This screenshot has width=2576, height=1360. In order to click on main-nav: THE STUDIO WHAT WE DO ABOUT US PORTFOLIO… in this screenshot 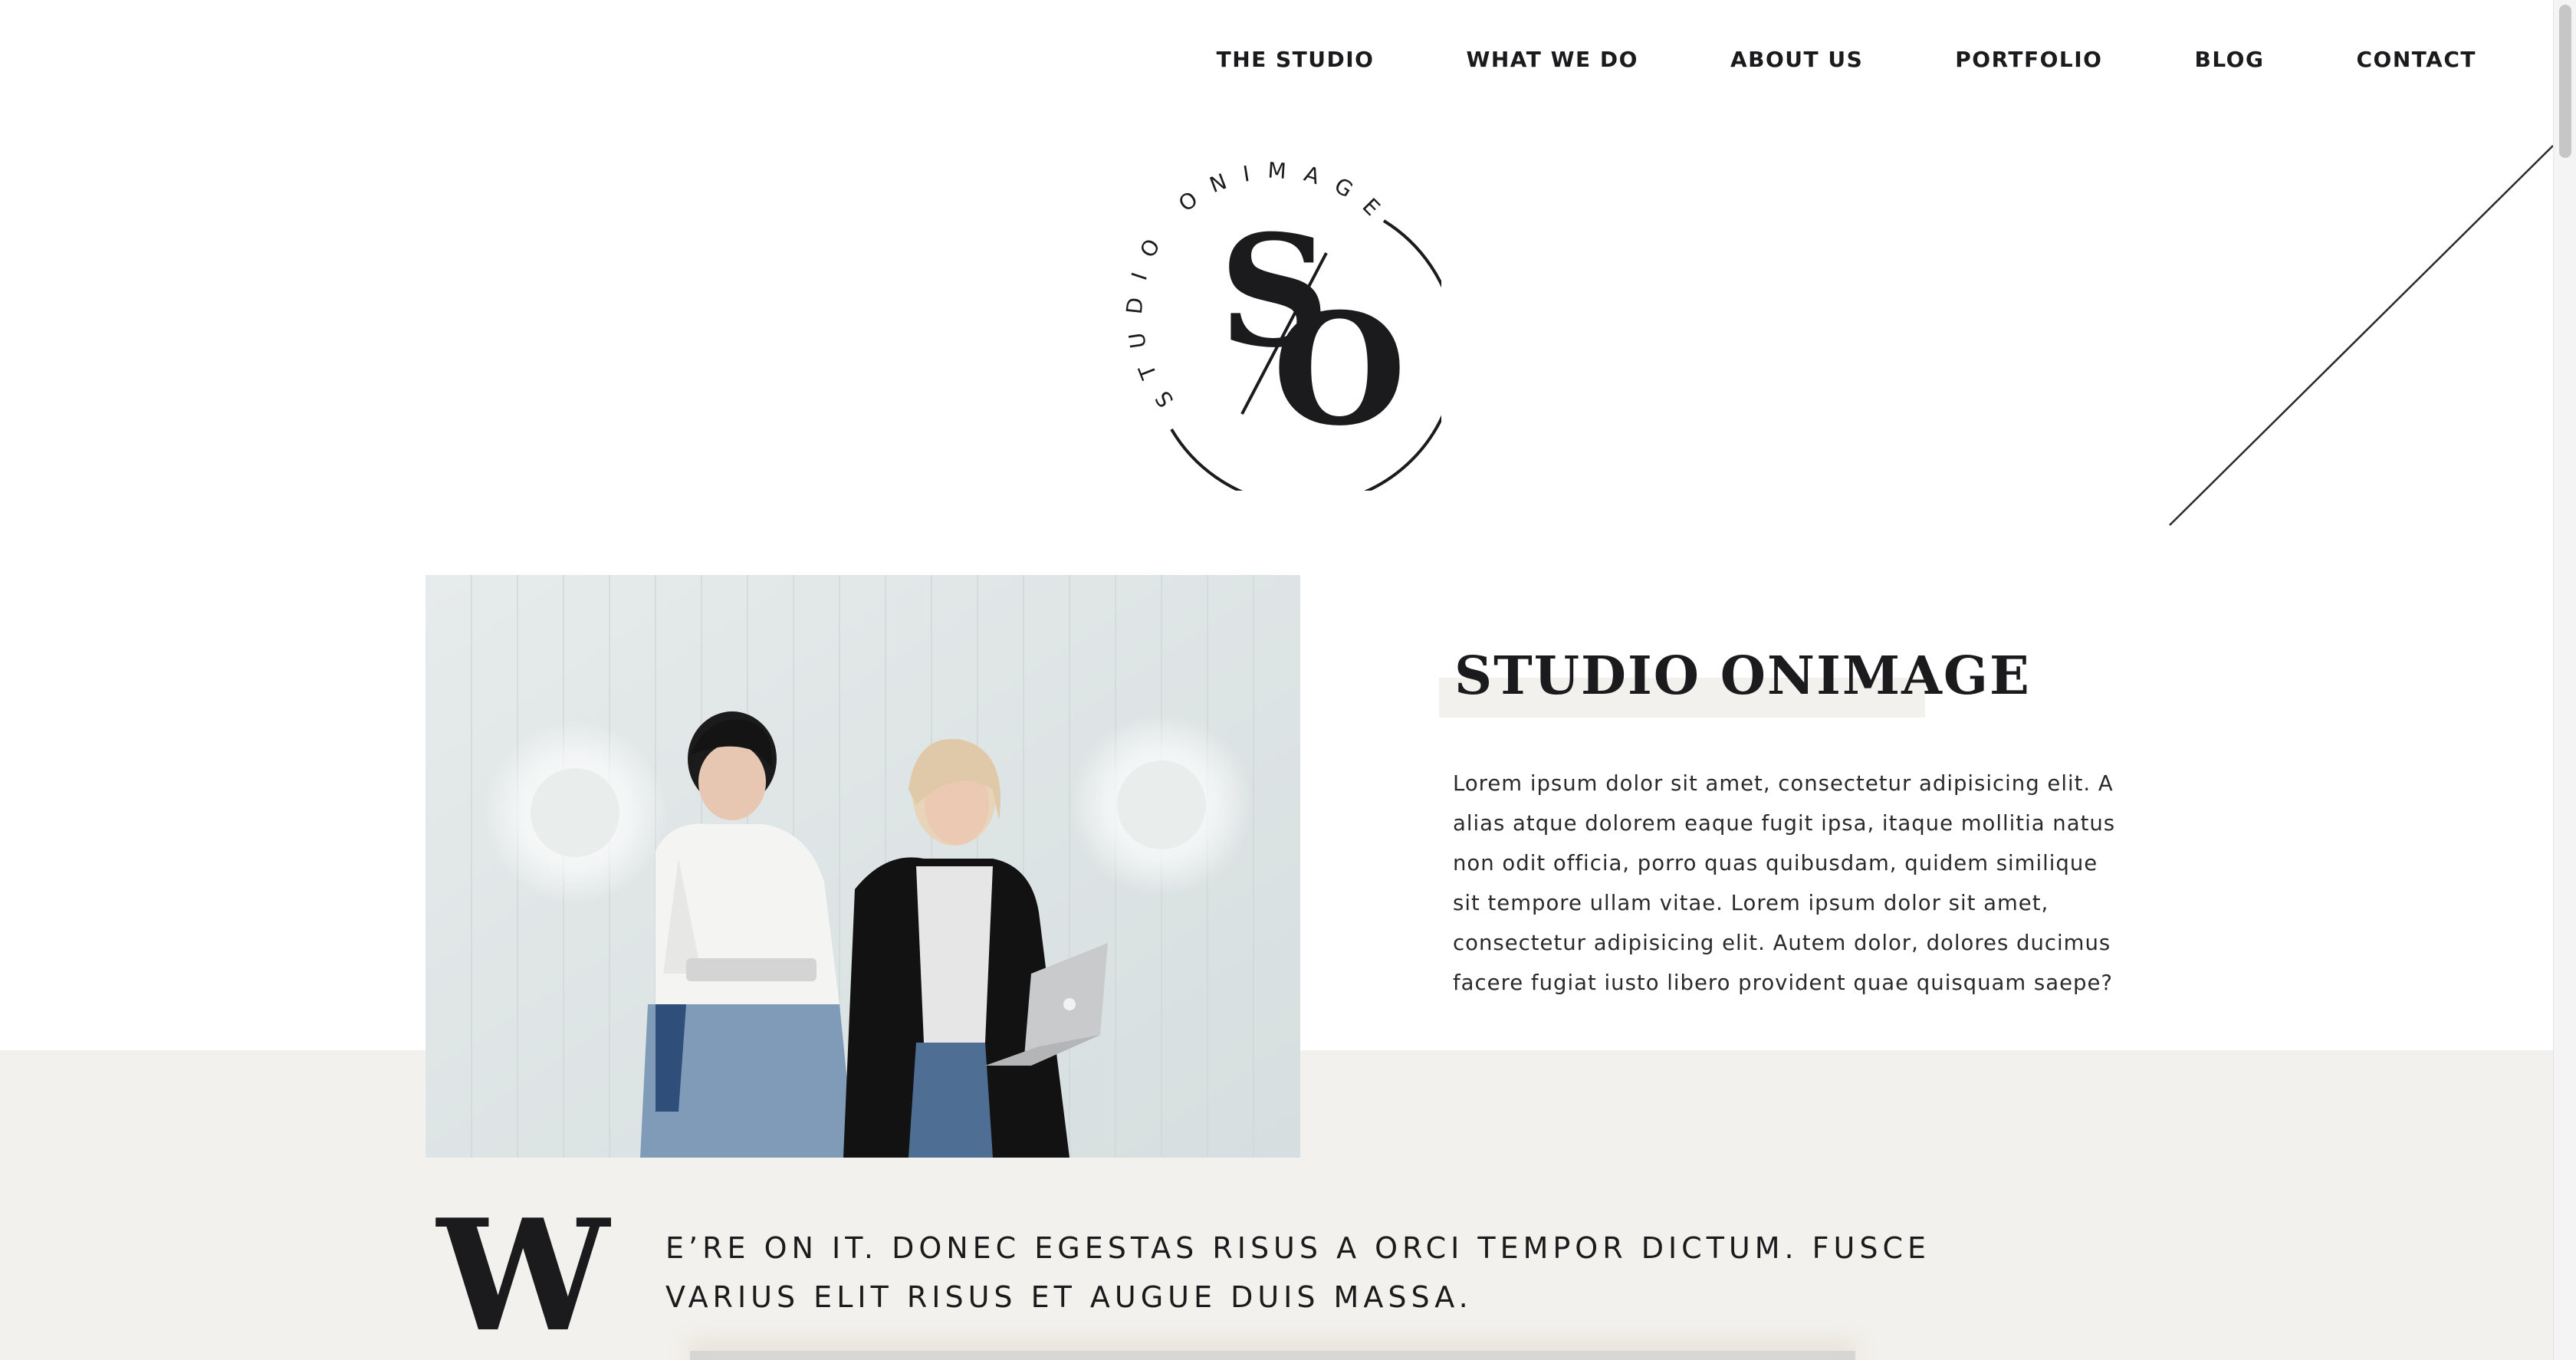, I will do `click(1847, 60)`.